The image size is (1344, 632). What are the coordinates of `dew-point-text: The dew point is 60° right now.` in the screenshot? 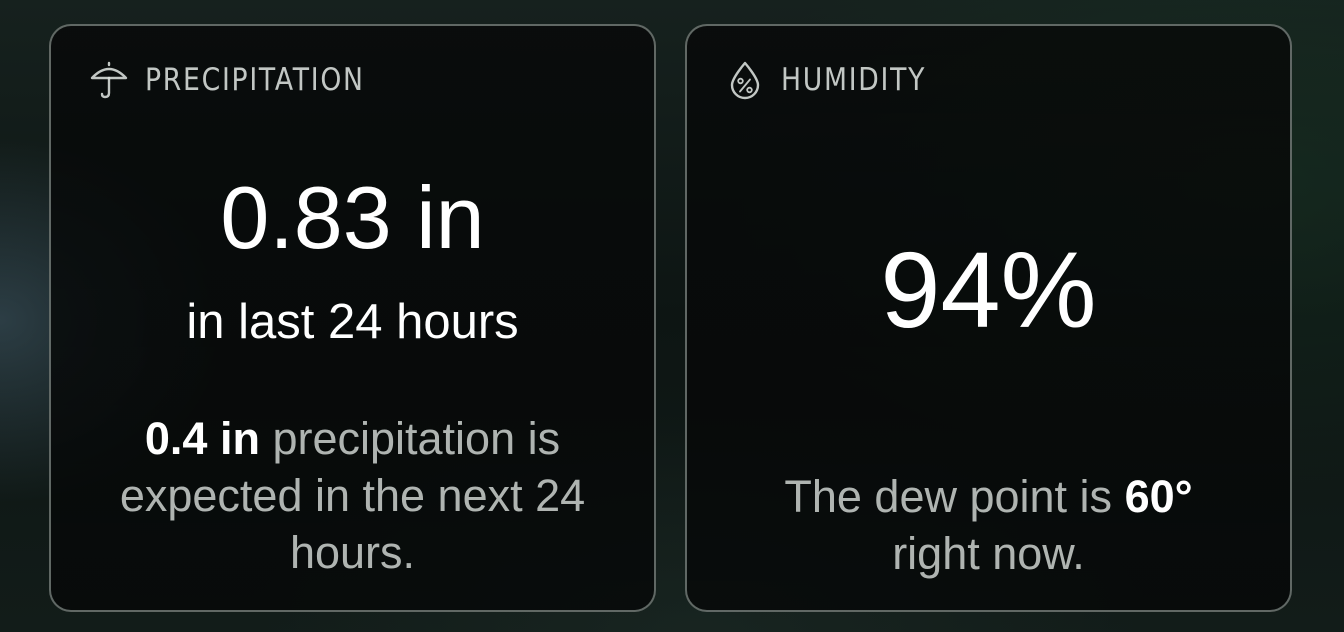 It's located at (988, 525).